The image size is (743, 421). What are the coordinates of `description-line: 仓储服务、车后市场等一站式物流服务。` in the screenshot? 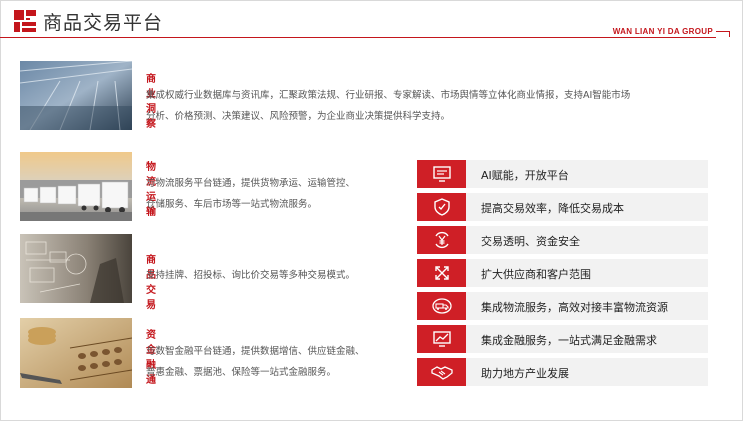 It's located at (232, 204).